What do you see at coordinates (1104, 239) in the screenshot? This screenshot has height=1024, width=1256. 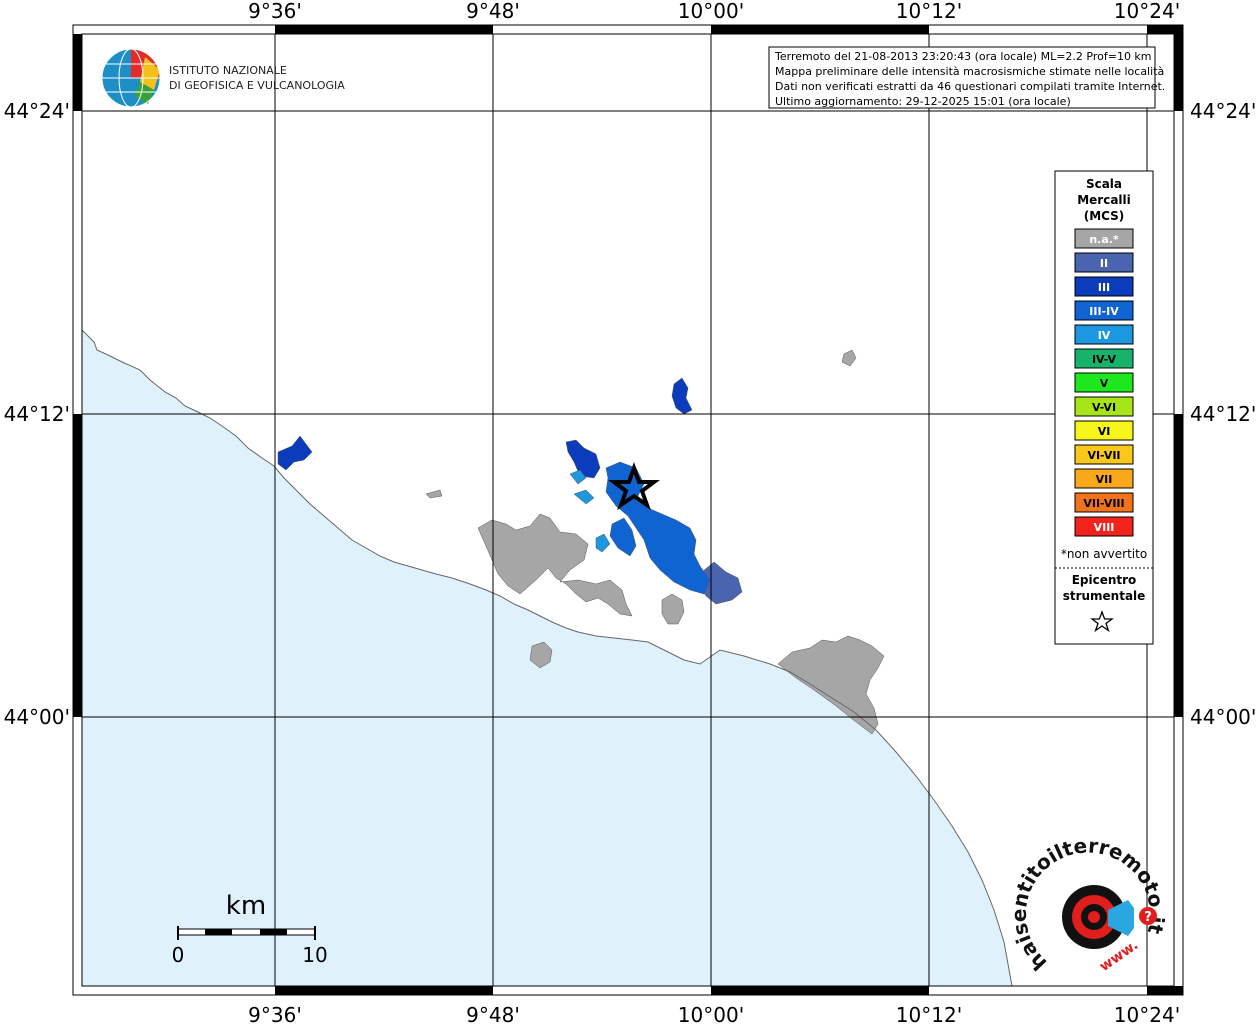 I see `legend-label: n.a.*` at bounding box center [1104, 239].